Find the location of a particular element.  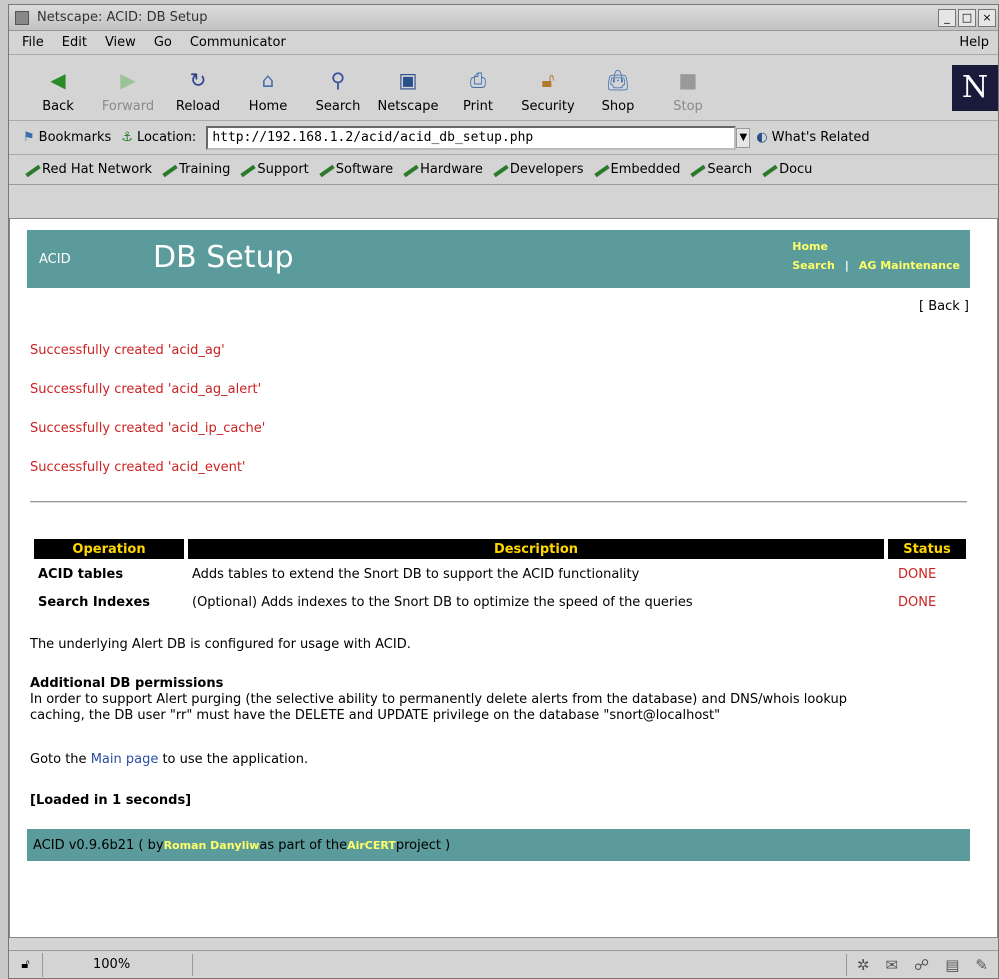

bookmark-training: Training is located at coordinates (195, 169).